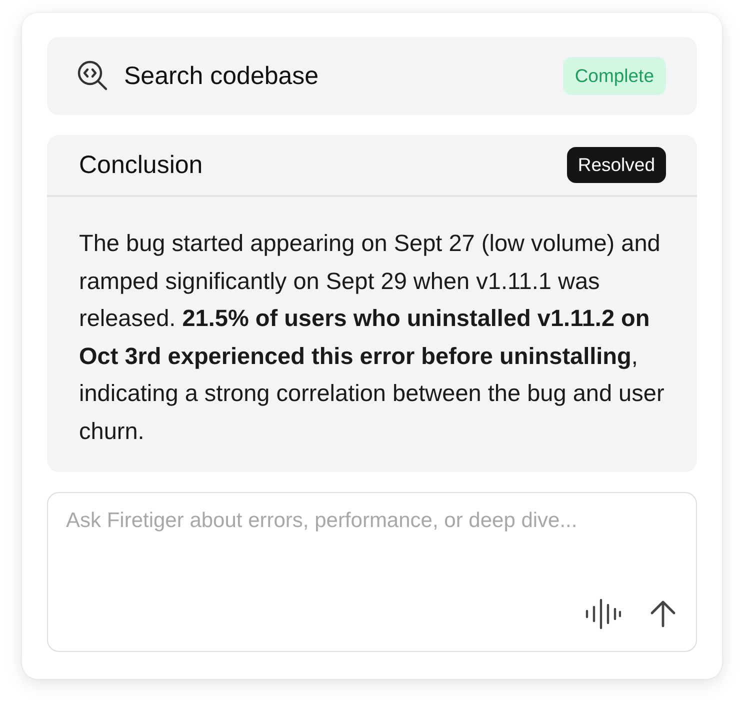 This screenshot has width=742, height=710. Describe the element at coordinates (222, 76) in the screenshot. I see `step-title: Search codebase` at that location.